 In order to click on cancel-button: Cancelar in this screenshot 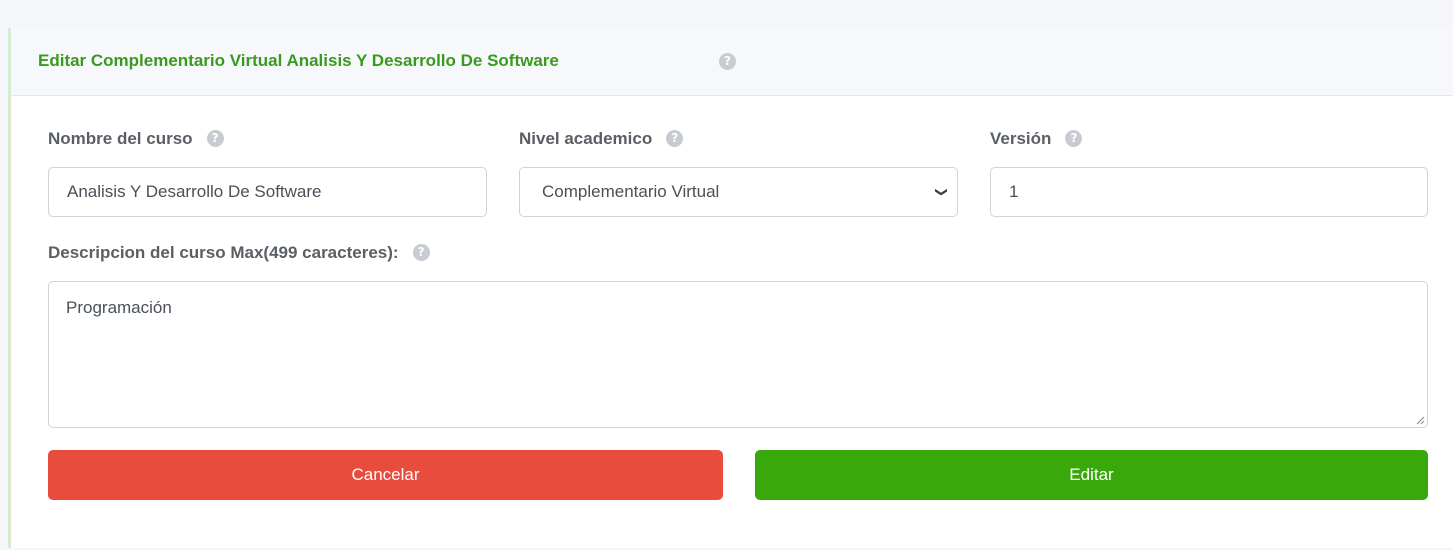, I will do `click(385, 475)`.